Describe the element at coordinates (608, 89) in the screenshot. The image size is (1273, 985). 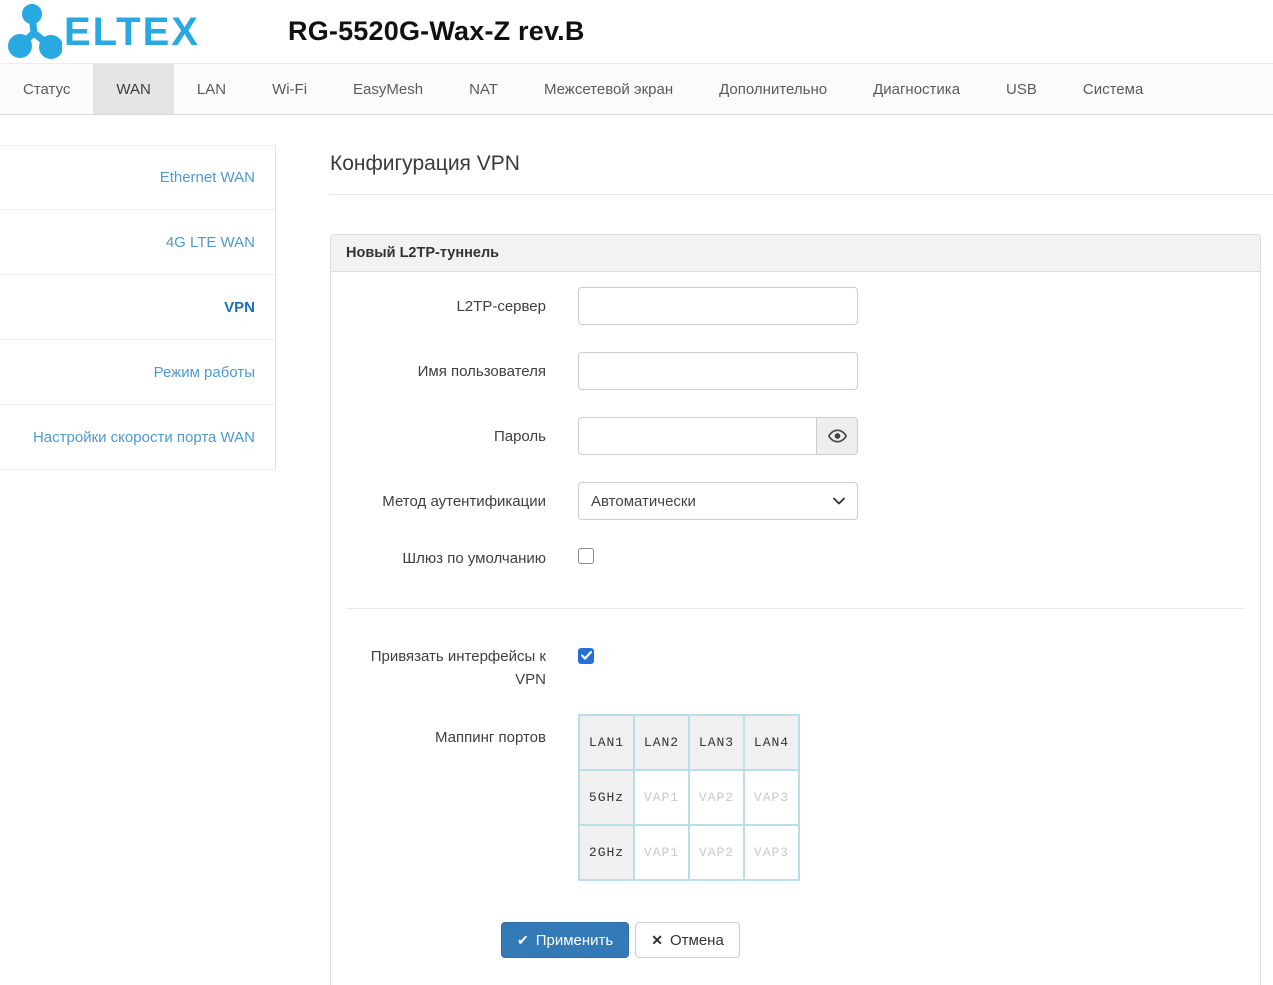
I see `tab-firewall: Межсетевой экран` at that location.